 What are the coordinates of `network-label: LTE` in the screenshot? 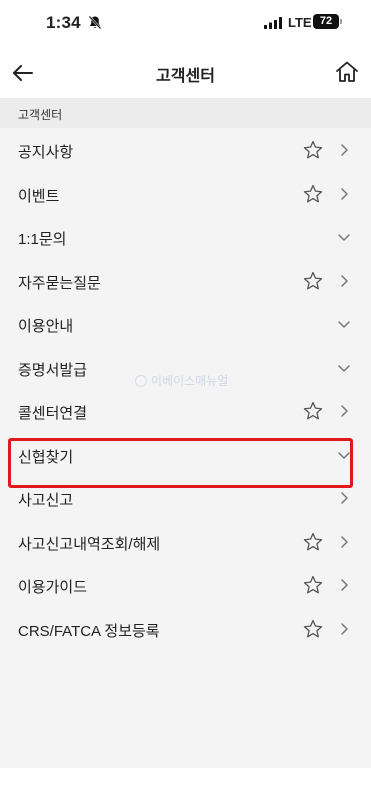 It's located at (300, 22).